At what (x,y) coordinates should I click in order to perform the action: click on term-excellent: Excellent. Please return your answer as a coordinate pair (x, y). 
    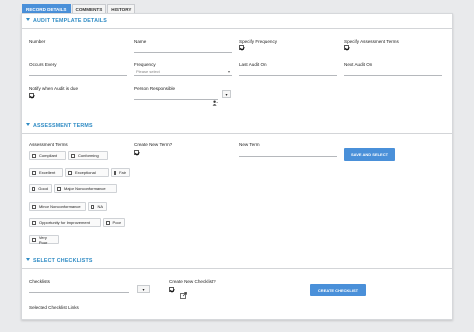
    Looking at the image, I should click on (46, 172).